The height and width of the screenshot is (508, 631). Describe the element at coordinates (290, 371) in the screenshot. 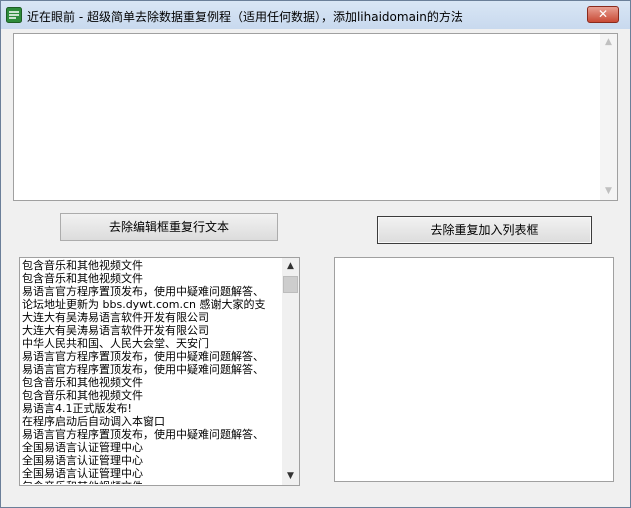

I see `list-scrollbar: ▲ ▼` at that location.